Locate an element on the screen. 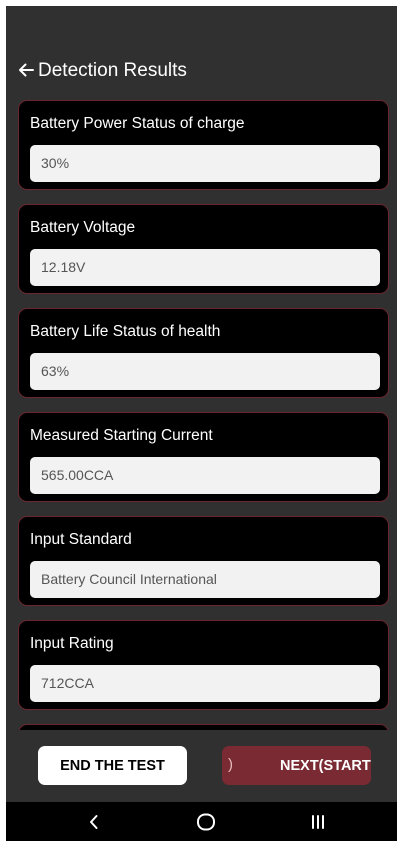  home-icon is located at coordinates (206, 821).